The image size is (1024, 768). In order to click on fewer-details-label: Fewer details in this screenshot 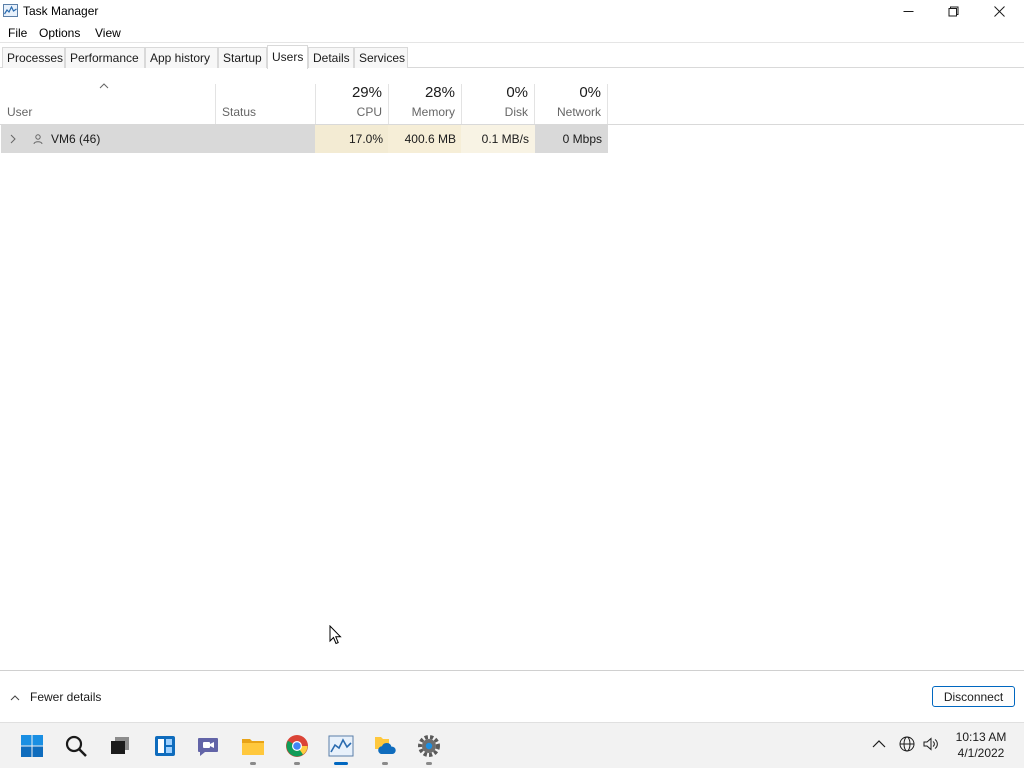, I will do `click(66, 697)`.